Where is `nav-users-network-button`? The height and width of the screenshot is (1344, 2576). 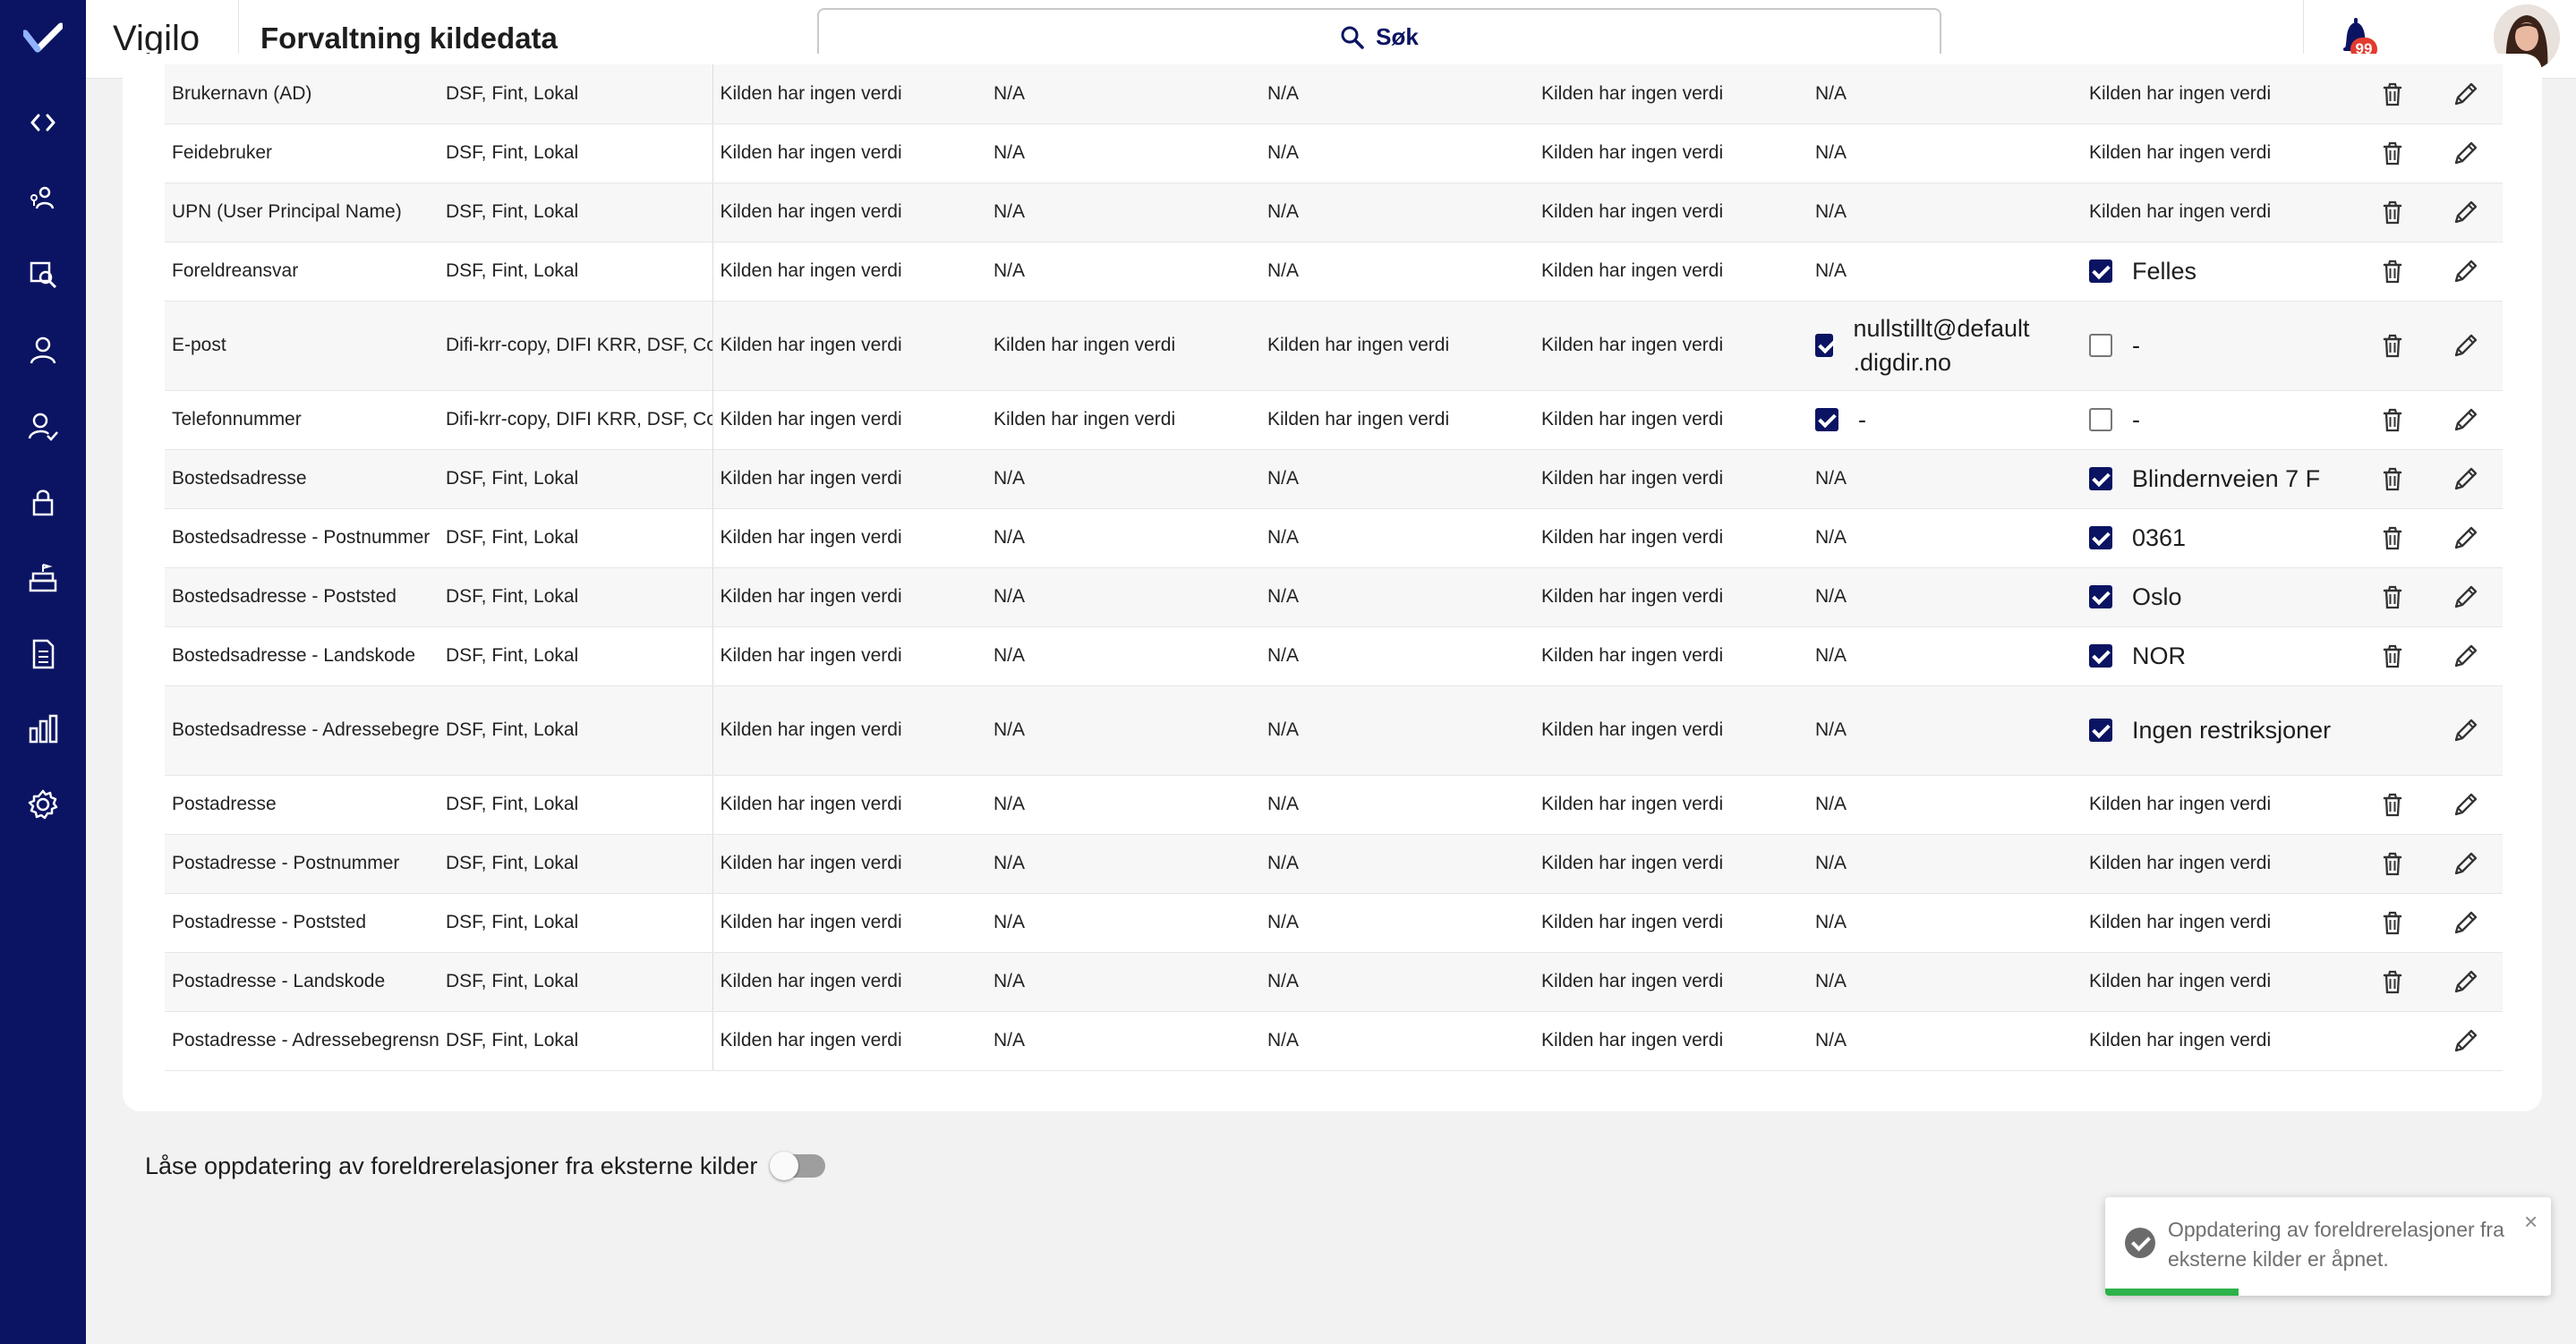 nav-users-network-button is located at coordinates (43, 198).